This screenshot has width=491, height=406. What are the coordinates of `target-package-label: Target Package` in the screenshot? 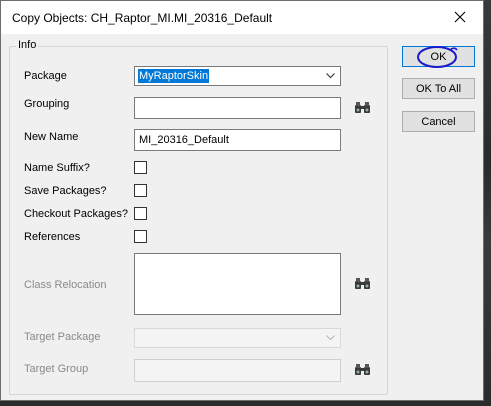 It's located at (62, 337).